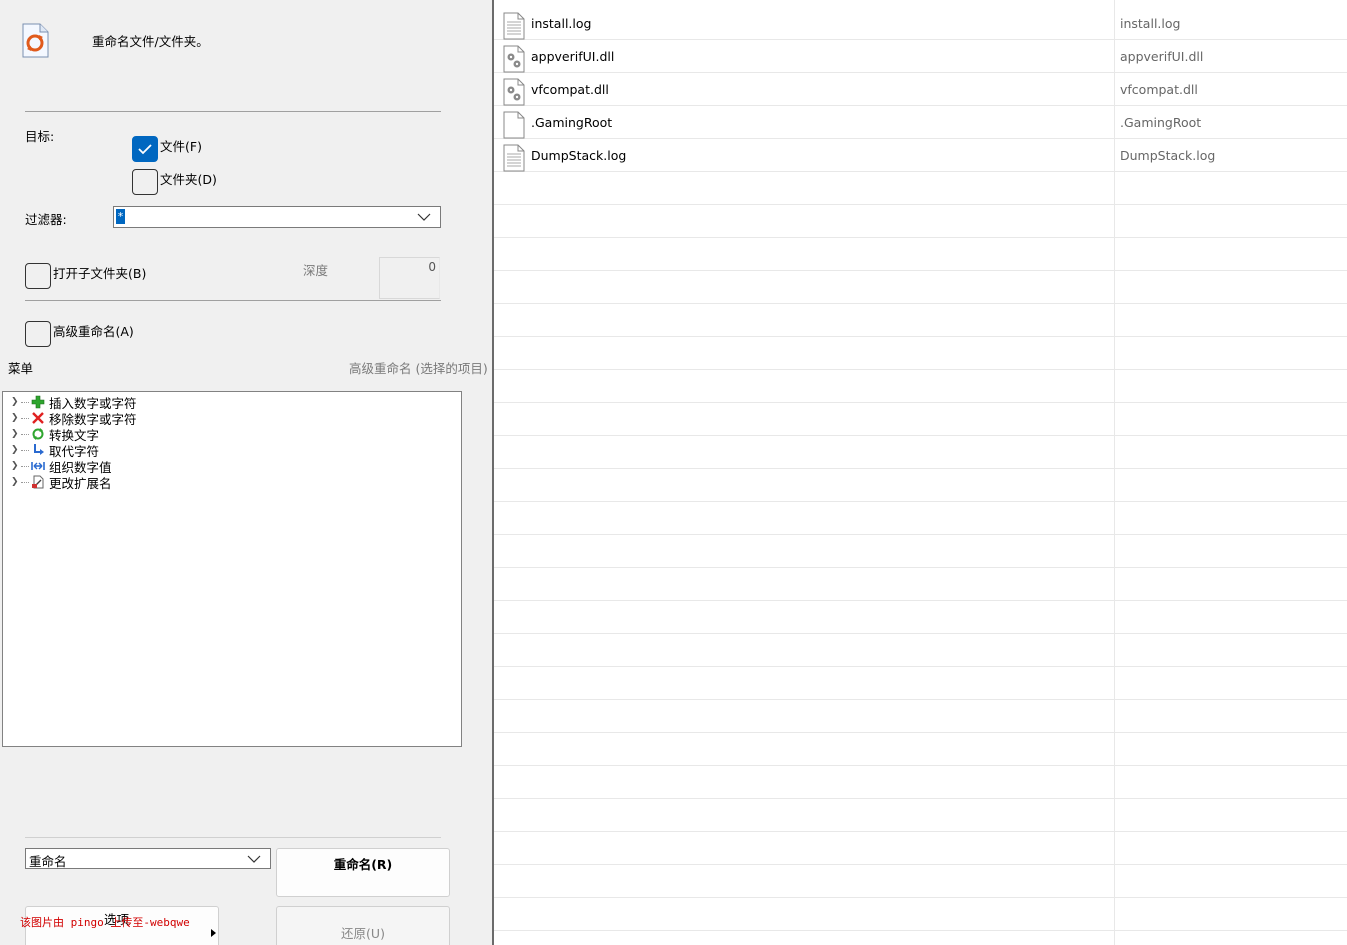 This screenshot has height=945, width=1347. What do you see at coordinates (561, 23) in the screenshot?
I see `original-name-cell: install.log` at bounding box center [561, 23].